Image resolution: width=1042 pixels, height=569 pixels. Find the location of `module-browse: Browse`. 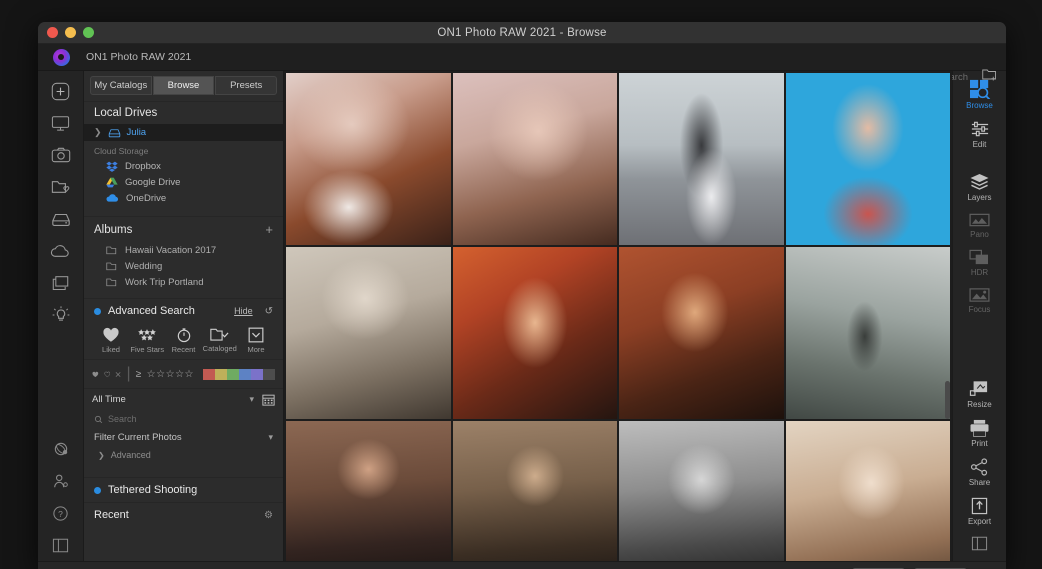

module-browse: Browse is located at coordinates (979, 94).